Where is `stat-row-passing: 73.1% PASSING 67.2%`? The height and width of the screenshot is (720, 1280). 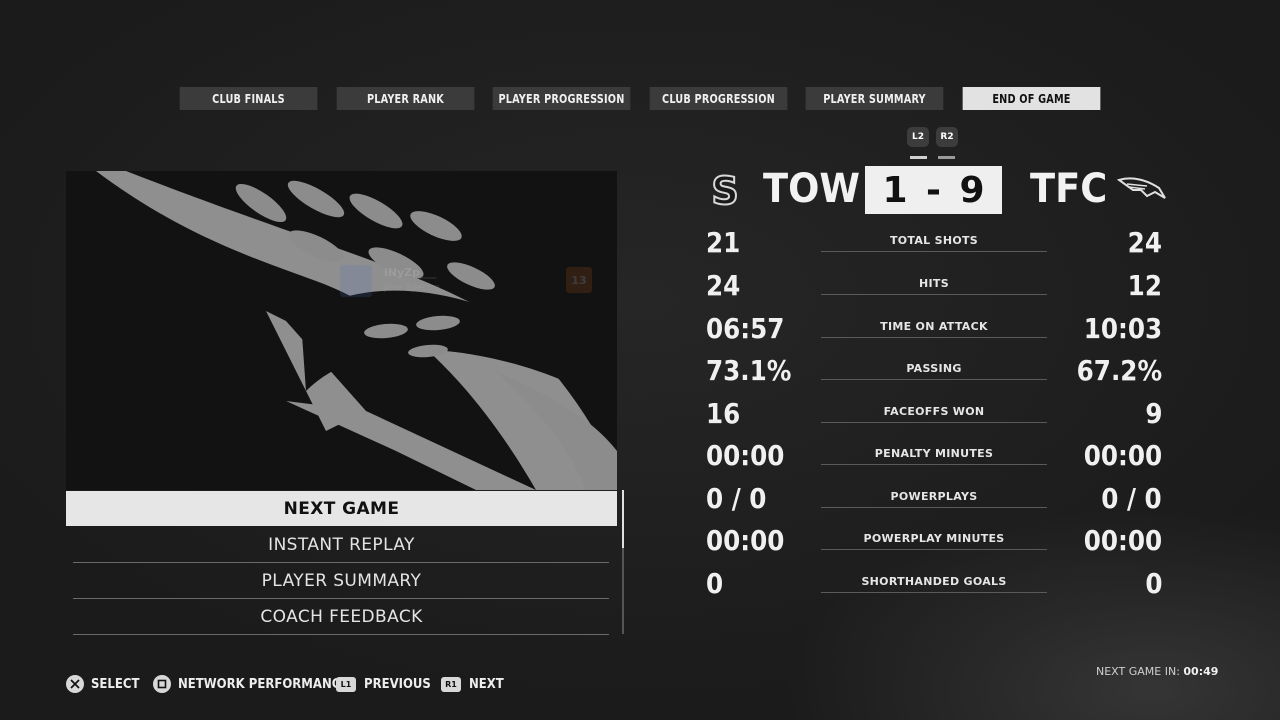
stat-row-passing: 73.1% PASSING 67.2% is located at coordinates (935, 374).